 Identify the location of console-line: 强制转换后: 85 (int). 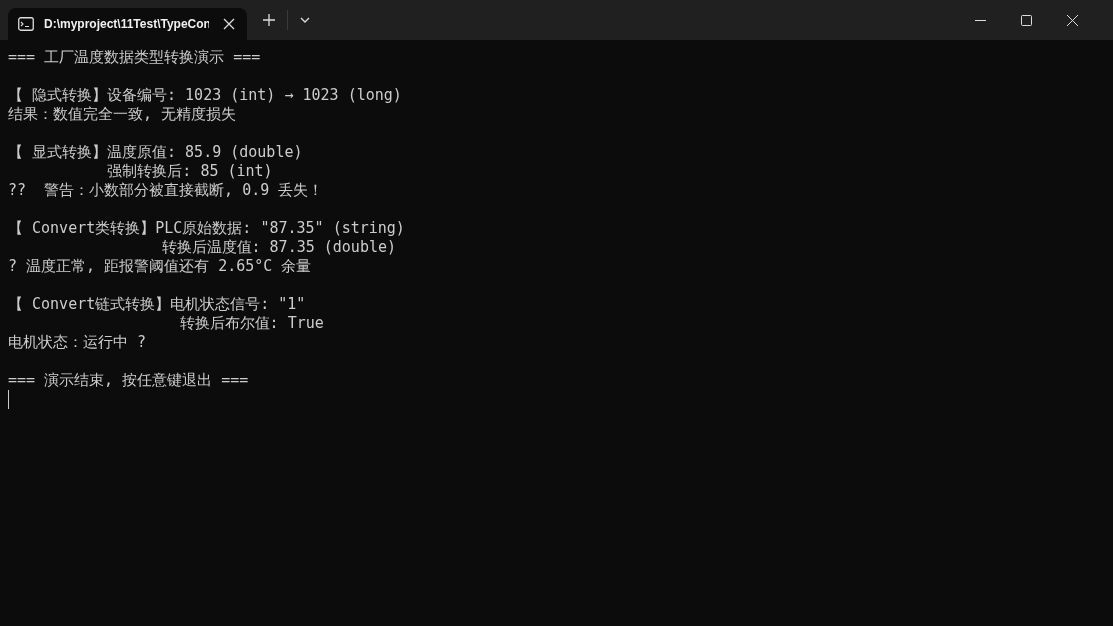
(189, 171).